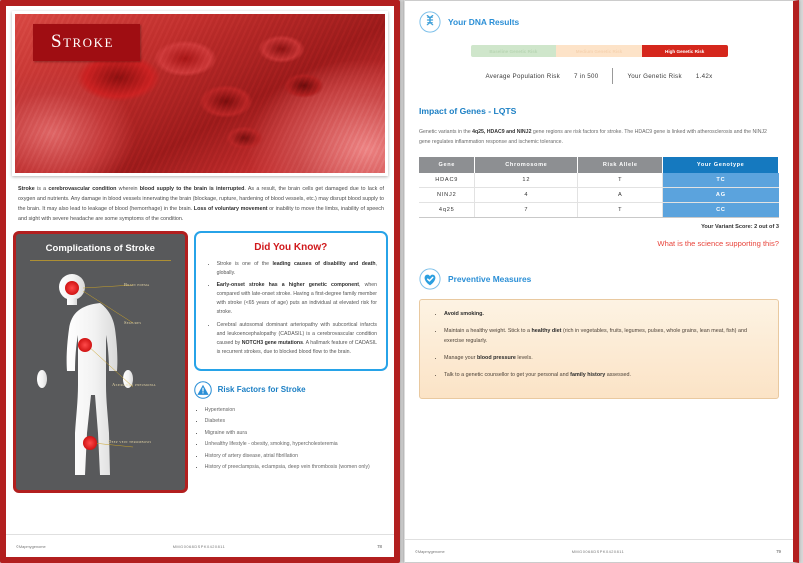 The width and height of the screenshot is (803, 563). Describe the element at coordinates (720, 210) in the screenshot. I see `table-cell: CC` at that location.